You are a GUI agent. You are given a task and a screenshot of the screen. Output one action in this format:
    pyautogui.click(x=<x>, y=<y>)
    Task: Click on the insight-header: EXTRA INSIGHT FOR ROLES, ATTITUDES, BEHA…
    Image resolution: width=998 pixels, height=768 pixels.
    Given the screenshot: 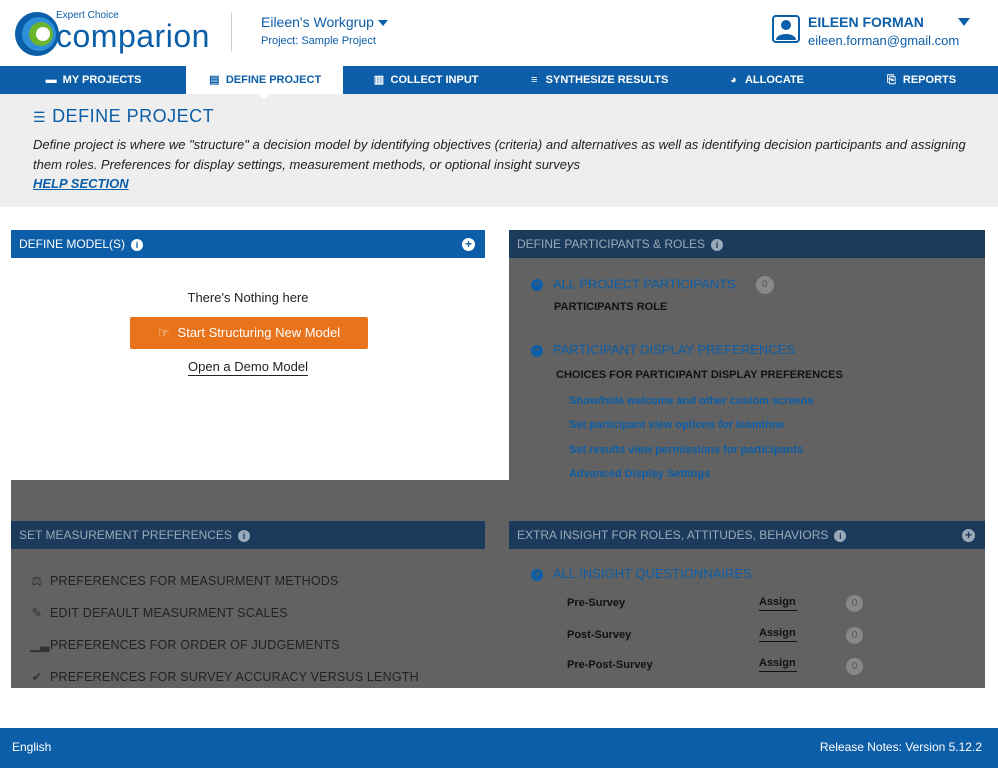 What is the action you would take?
    pyautogui.click(x=747, y=535)
    